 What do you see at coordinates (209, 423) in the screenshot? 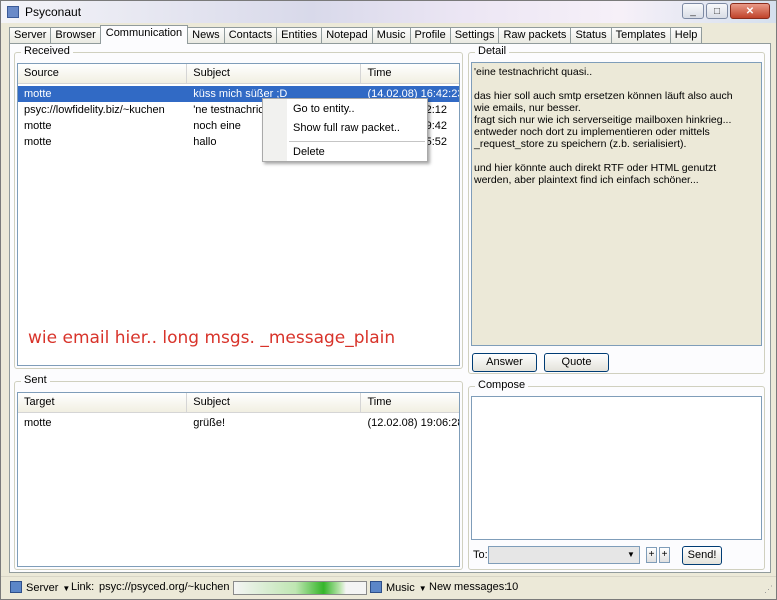
I see `row-subject: grüße!` at bounding box center [209, 423].